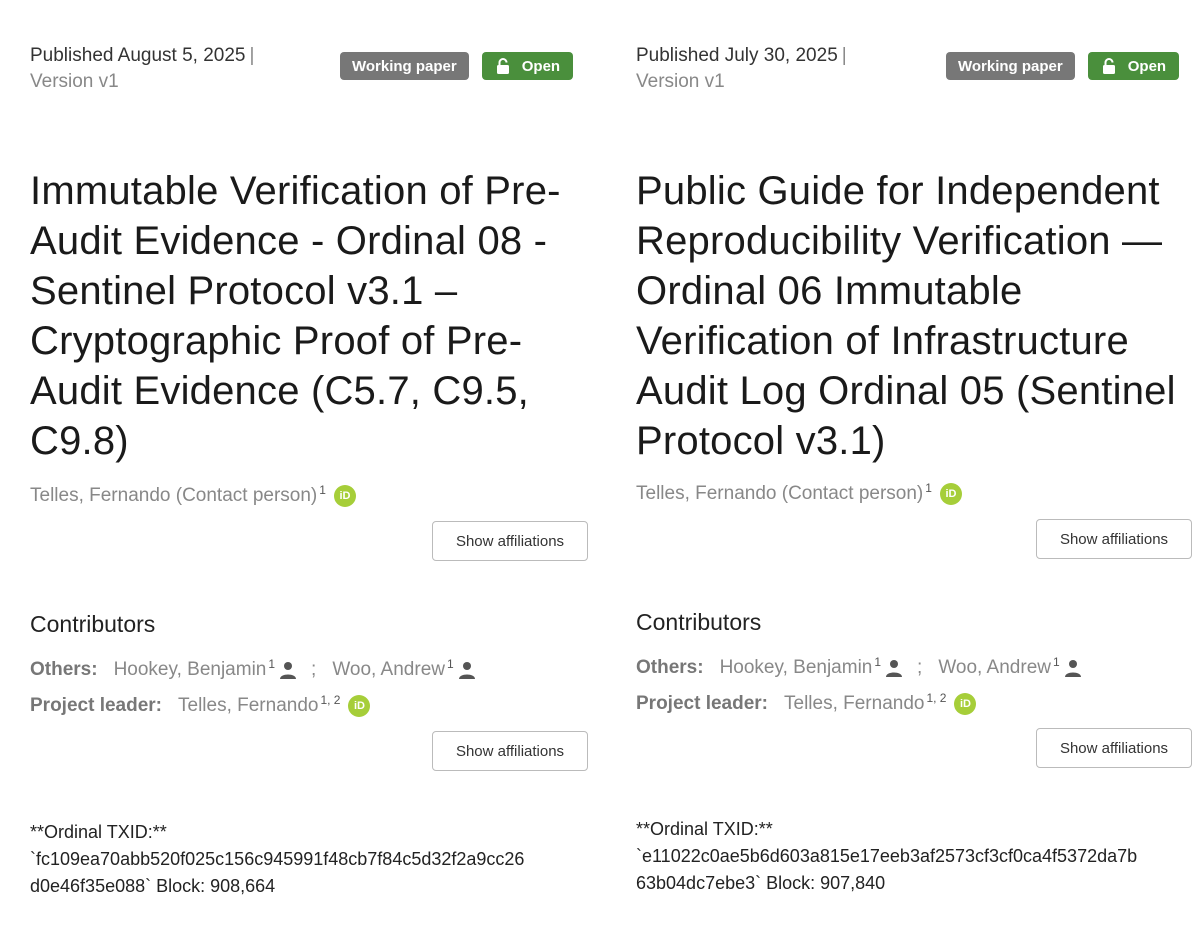 This screenshot has width=1200, height=932. I want to click on txid-block: d0e46f35e088` Block: 908,664, so click(153, 886).